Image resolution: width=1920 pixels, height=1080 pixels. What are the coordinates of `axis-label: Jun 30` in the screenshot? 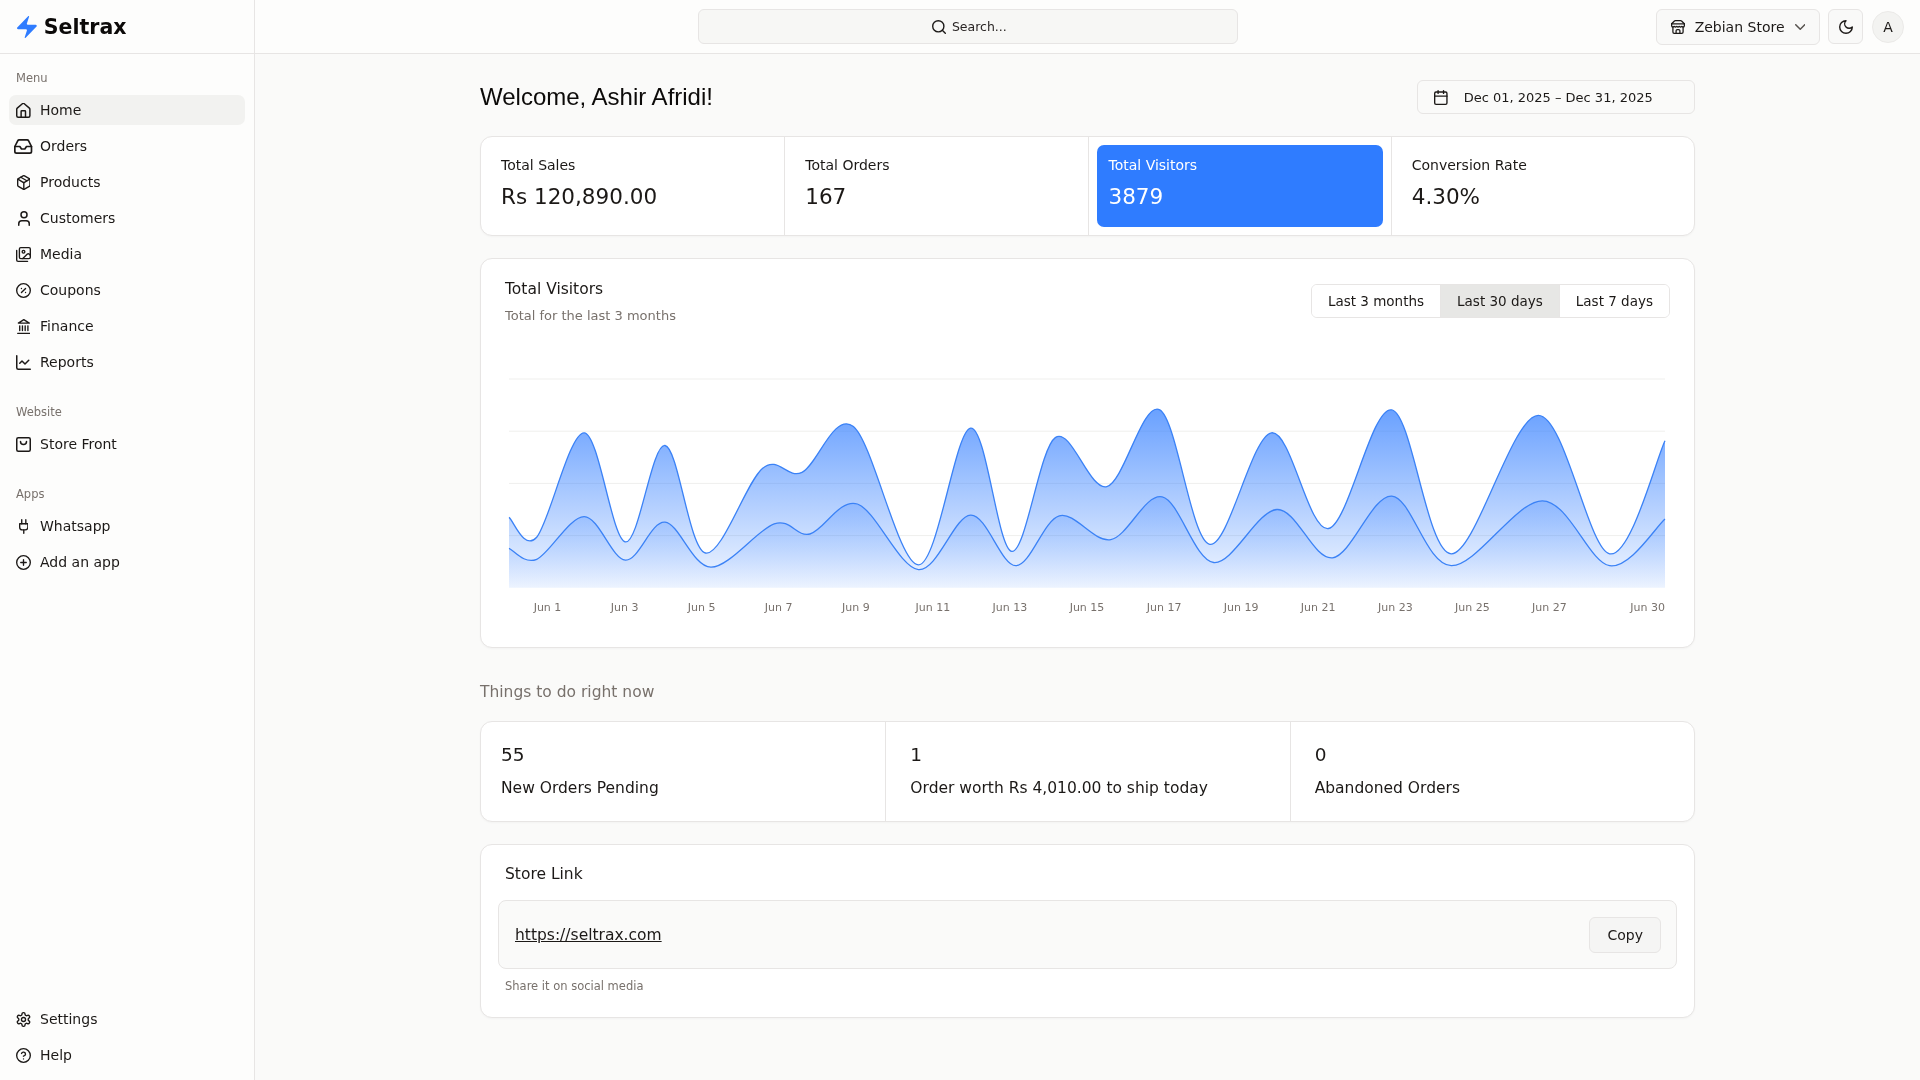 It's located at (1647, 607).